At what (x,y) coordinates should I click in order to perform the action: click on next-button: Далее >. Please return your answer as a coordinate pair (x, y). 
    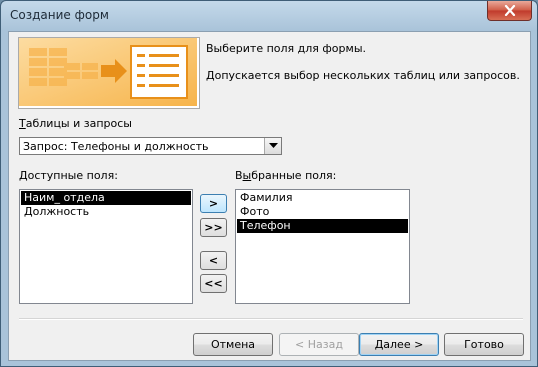
    Looking at the image, I should click on (399, 344).